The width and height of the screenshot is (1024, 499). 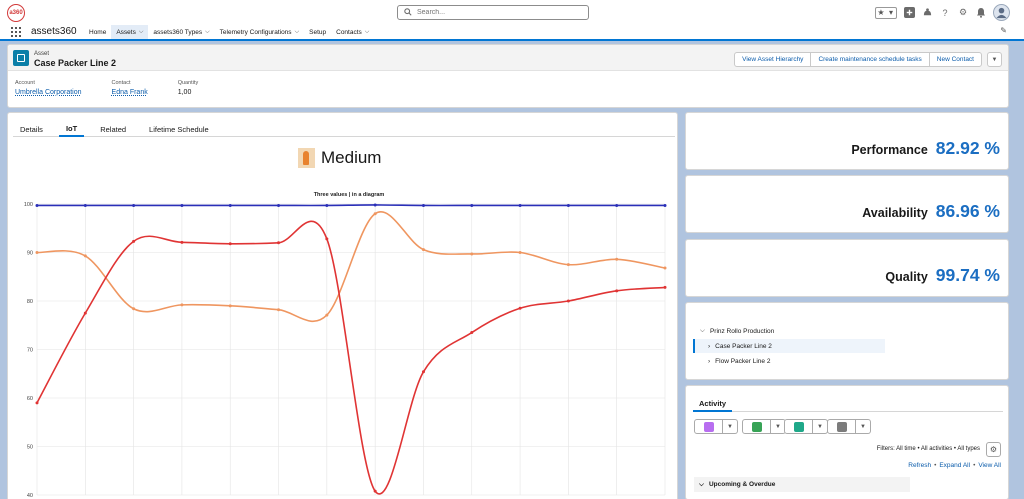 What do you see at coordinates (919, 465) in the screenshot?
I see `refresh-link: Refresh` at bounding box center [919, 465].